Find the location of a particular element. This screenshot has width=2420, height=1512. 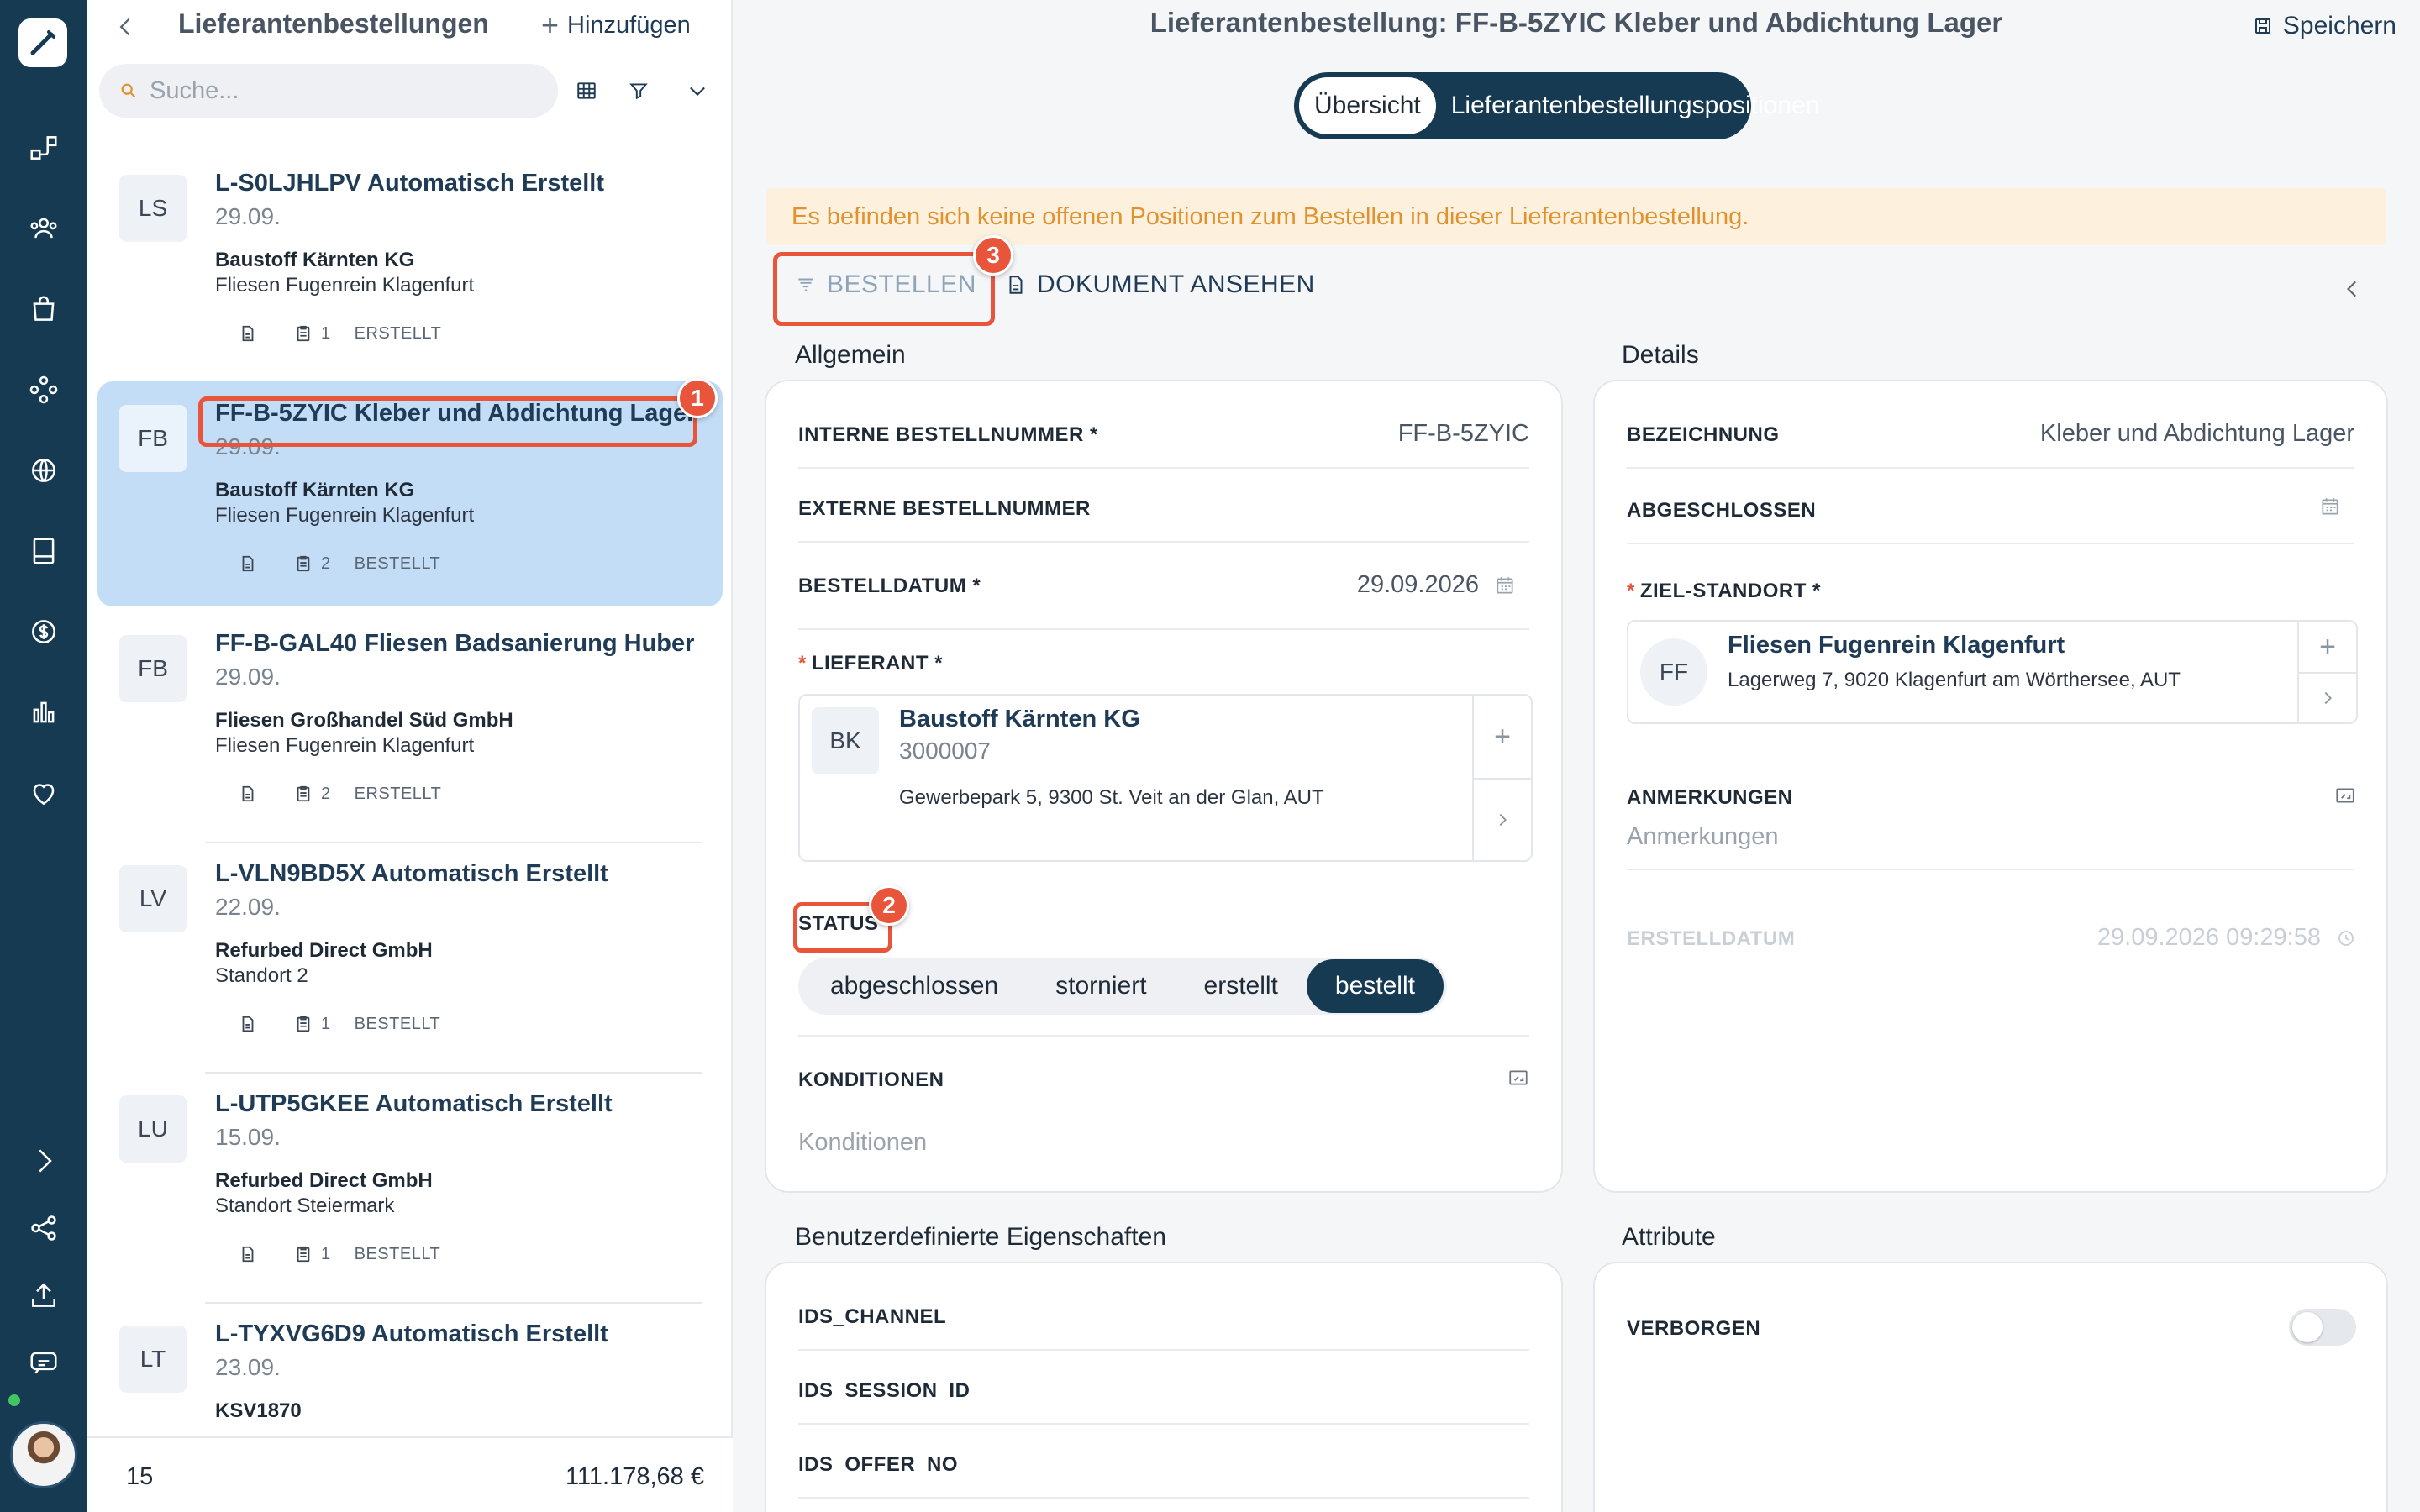

pen-logo-icon is located at coordinates (42, 42).